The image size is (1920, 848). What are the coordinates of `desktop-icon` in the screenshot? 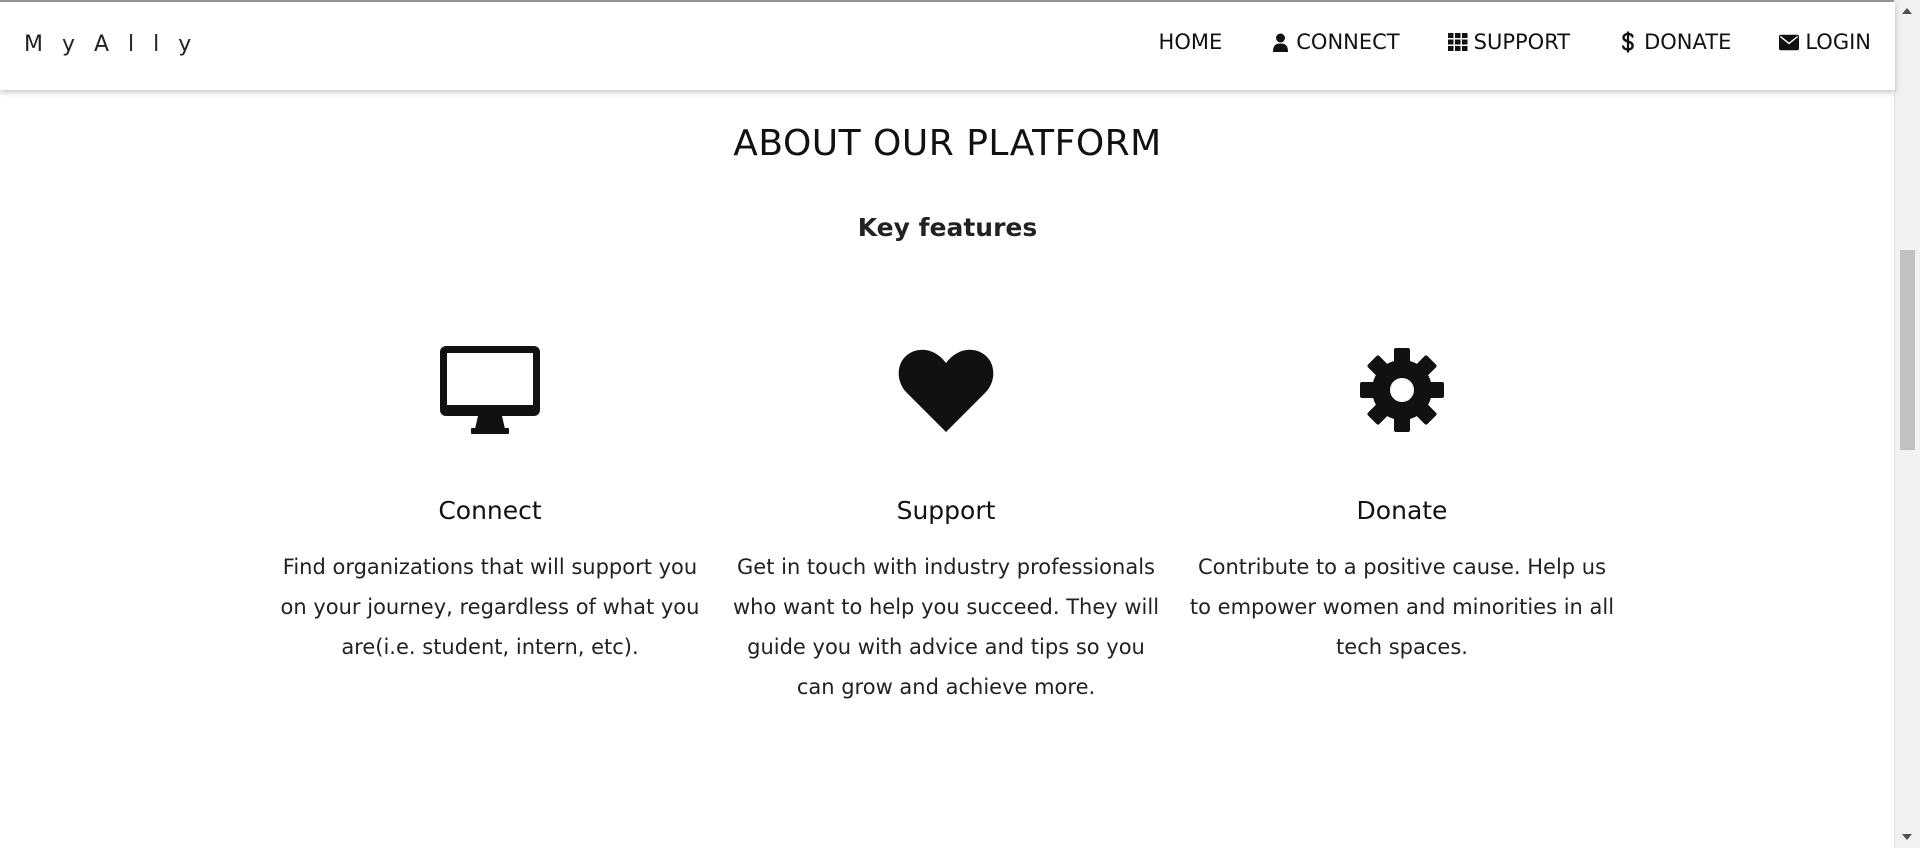 It's located at (490, 390).